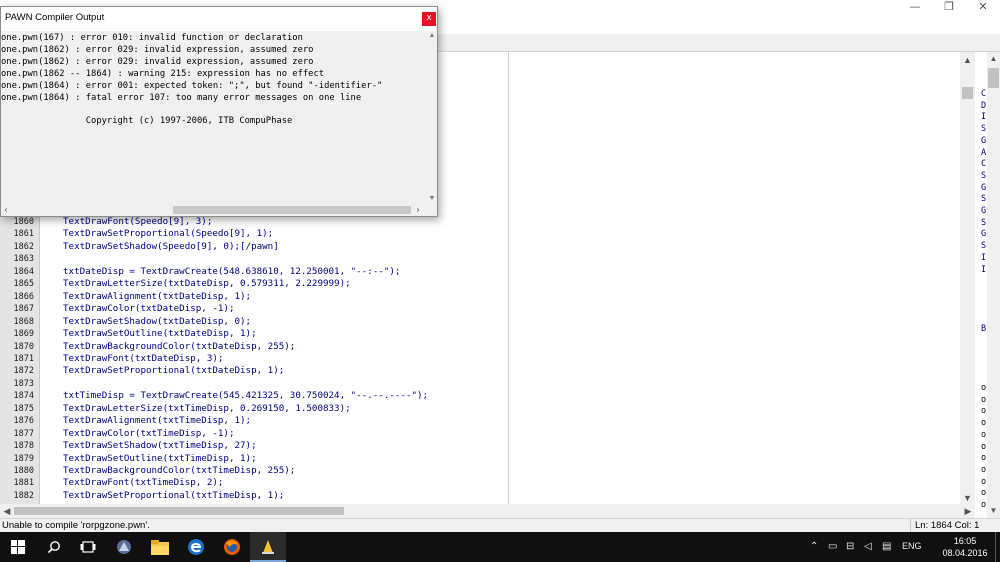  Describe the element at coordinates (18, 547) in the screenshot. I see `start-button` at that location.